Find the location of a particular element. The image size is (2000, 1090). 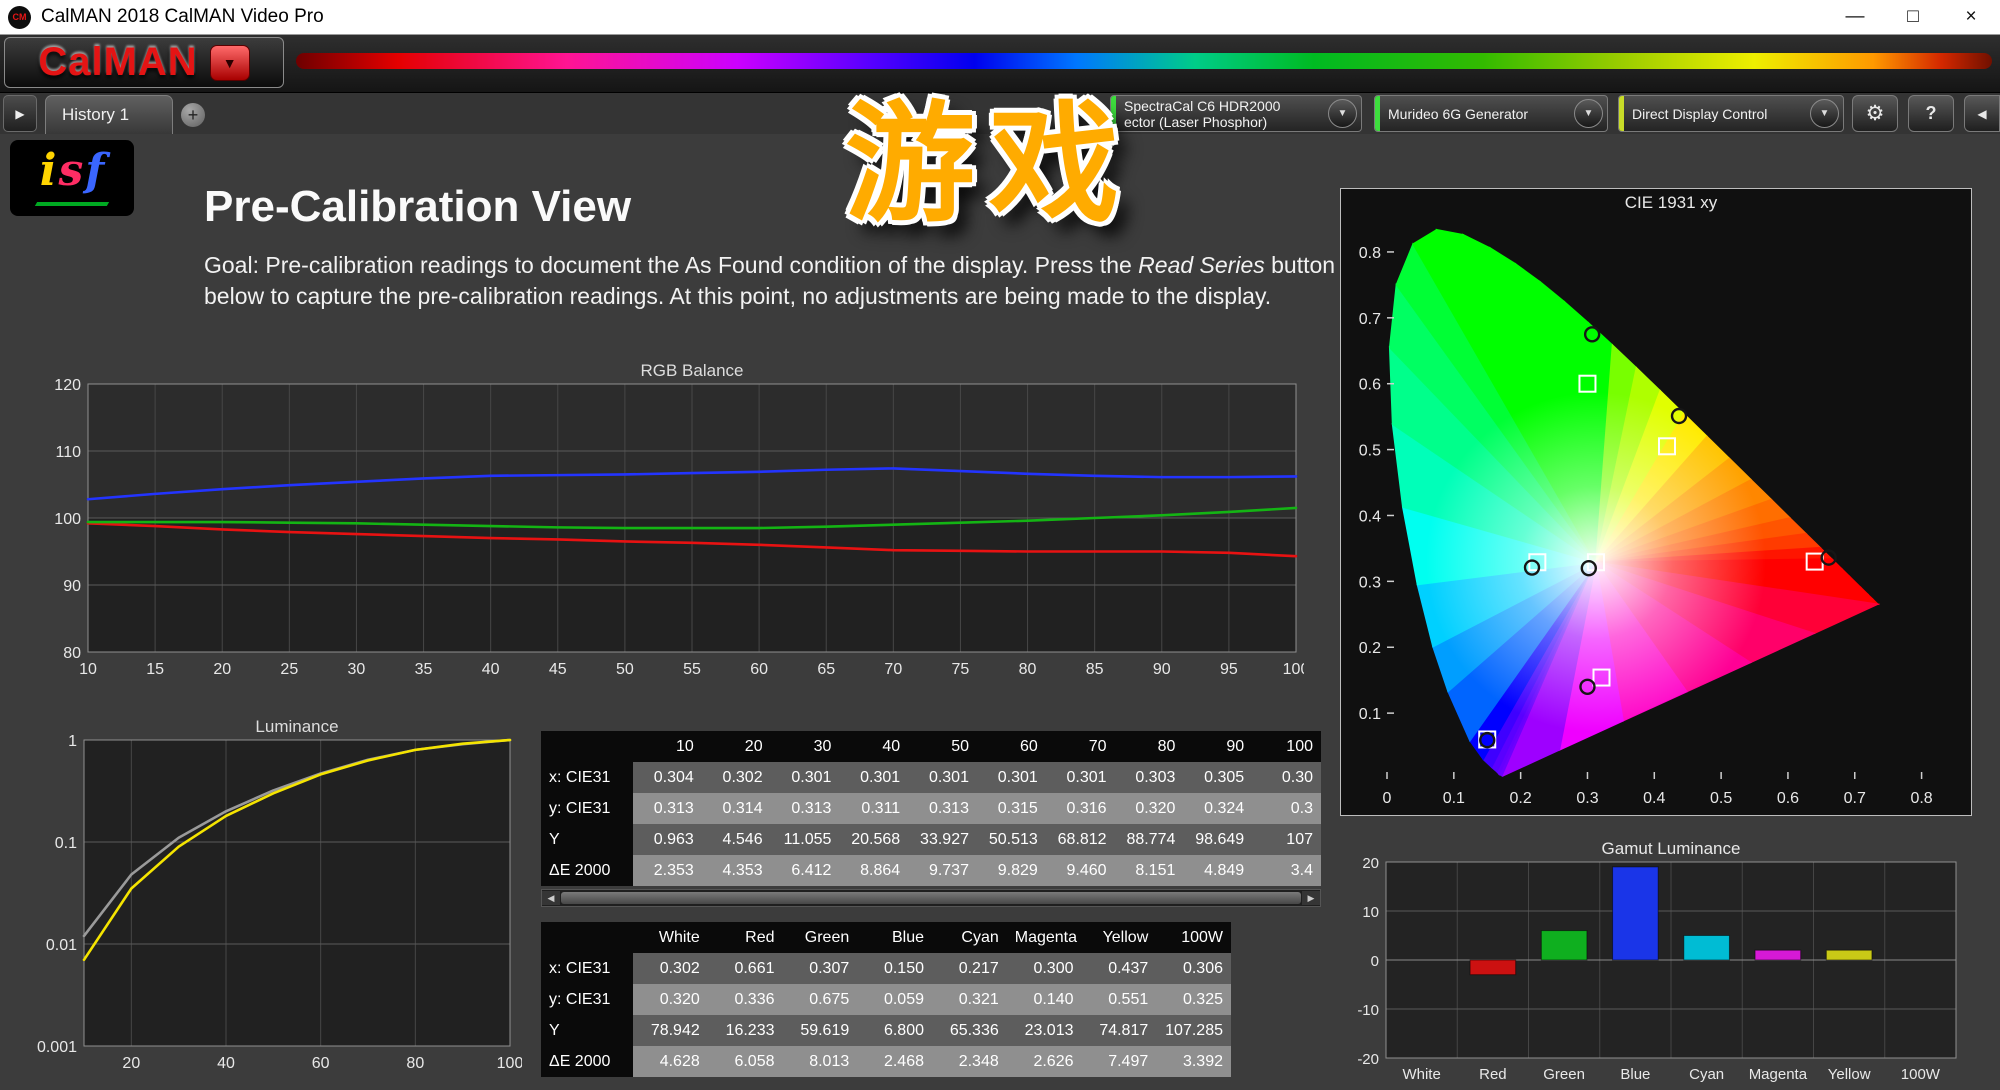

table-horizontal-scrollbar: ◀ ▶ is located at coordinates (931, 898).